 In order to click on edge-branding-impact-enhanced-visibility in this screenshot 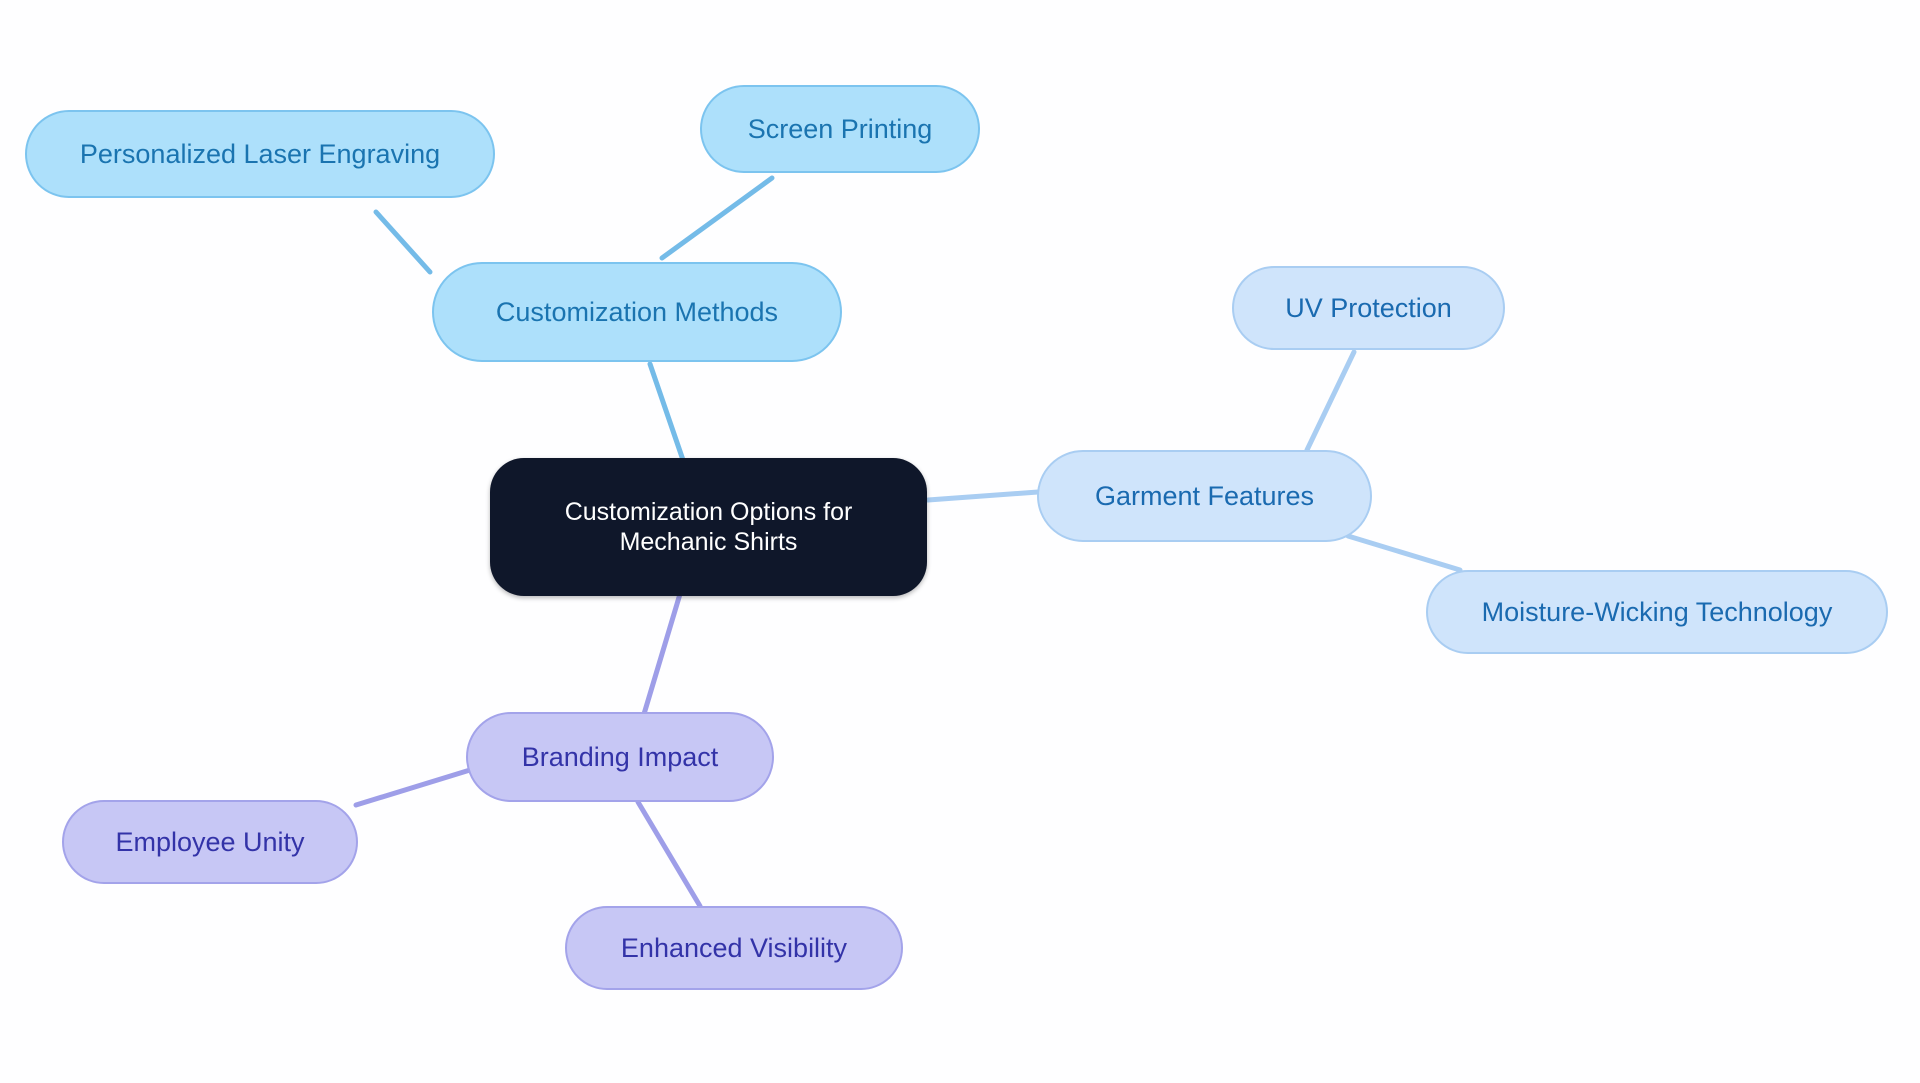, I will do `click(669, 854)`.